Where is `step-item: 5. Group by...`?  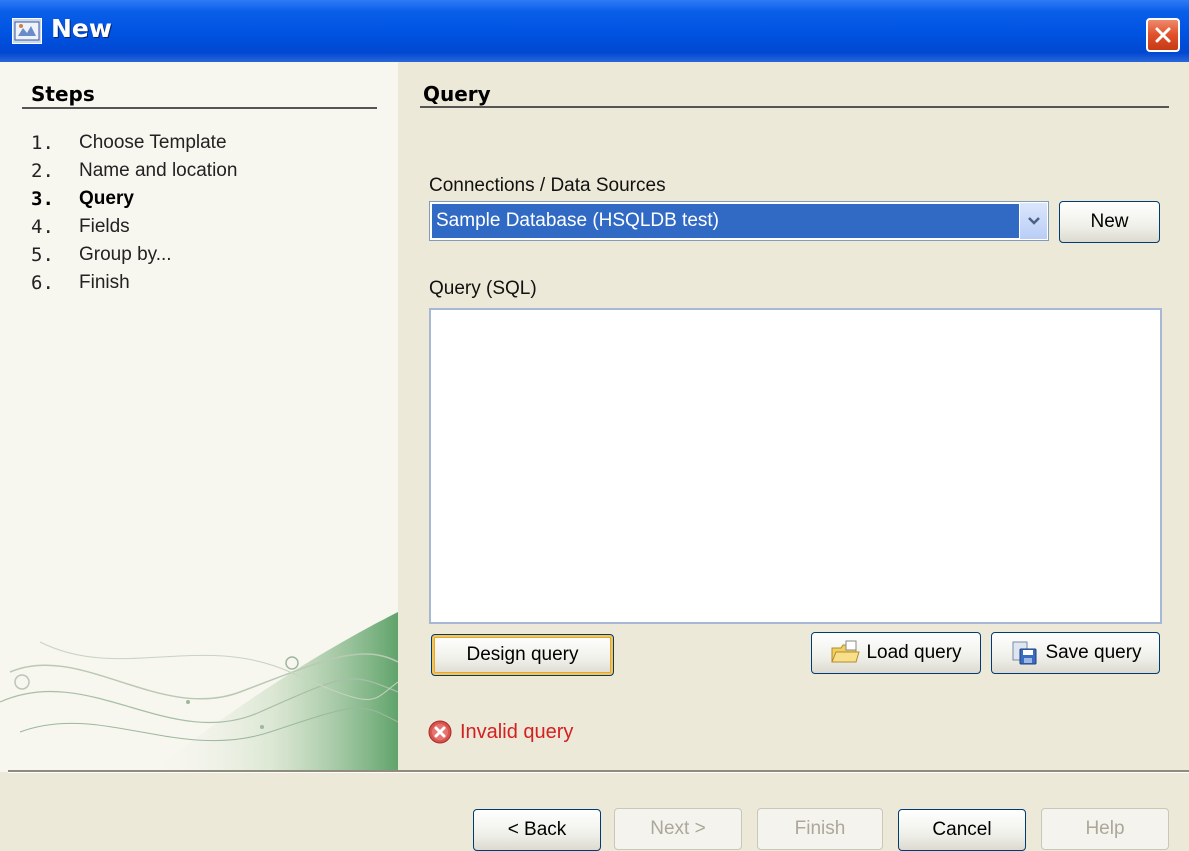
step-item: 5. Group by... is located at coordinates (134, 258).